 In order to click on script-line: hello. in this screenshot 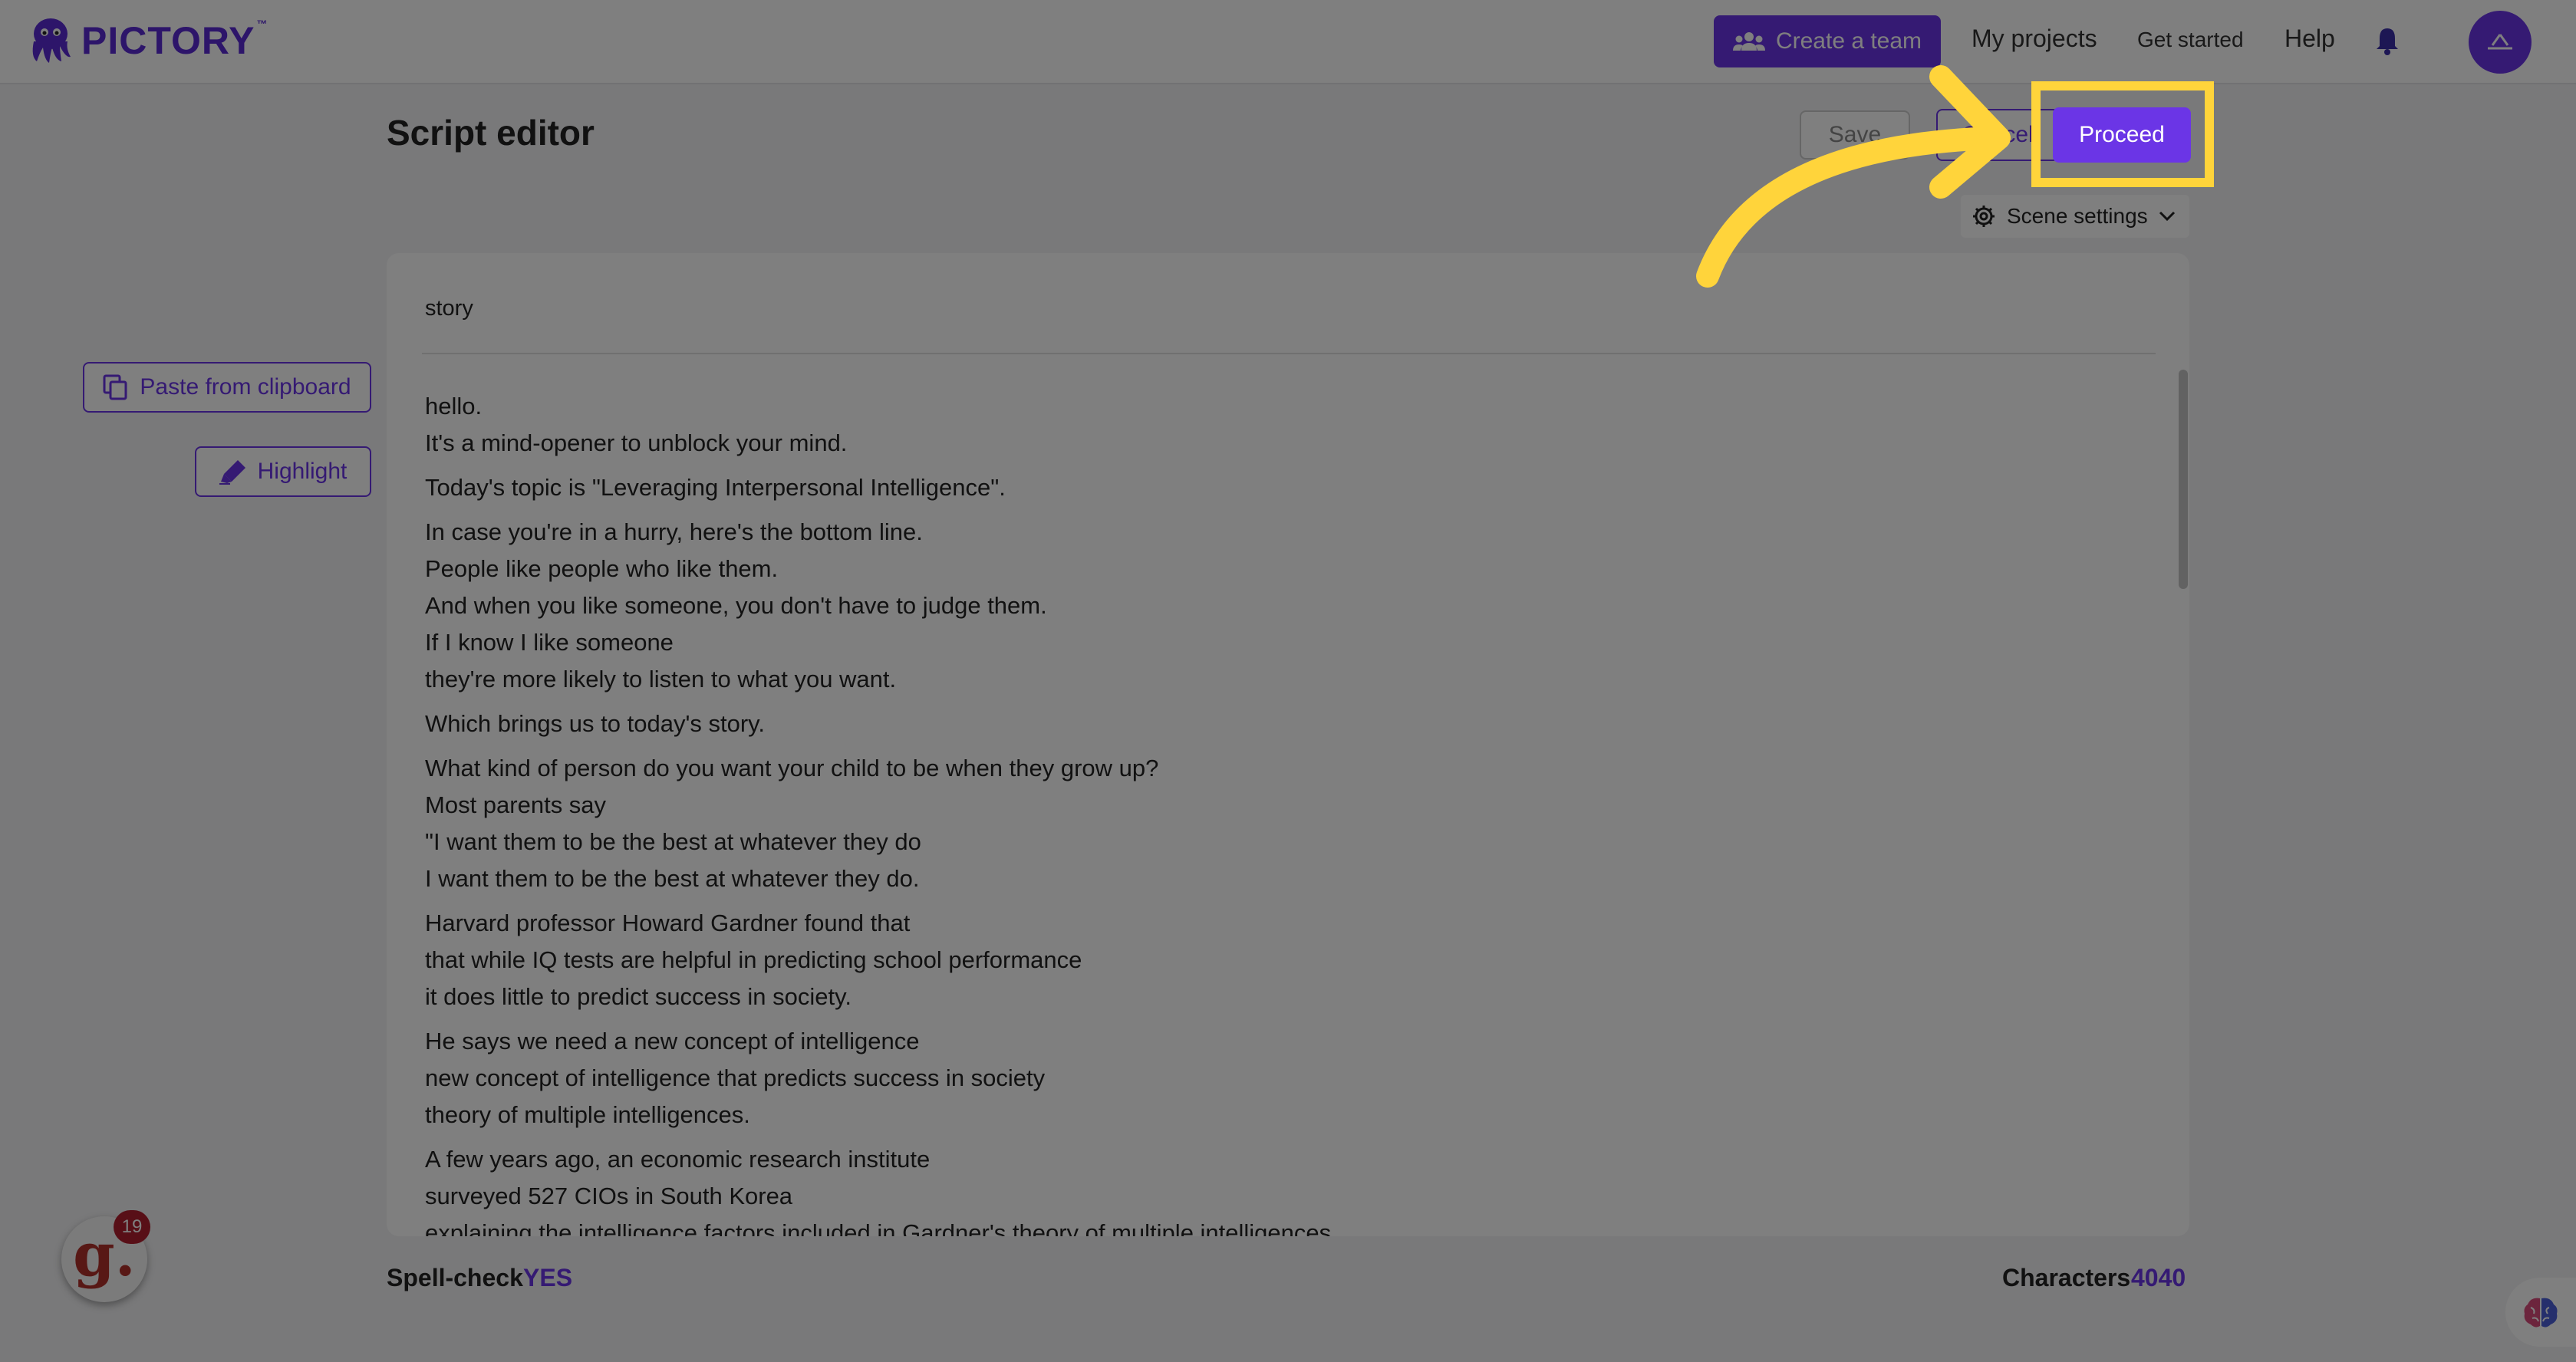, I will do `click(1269, 406)`.